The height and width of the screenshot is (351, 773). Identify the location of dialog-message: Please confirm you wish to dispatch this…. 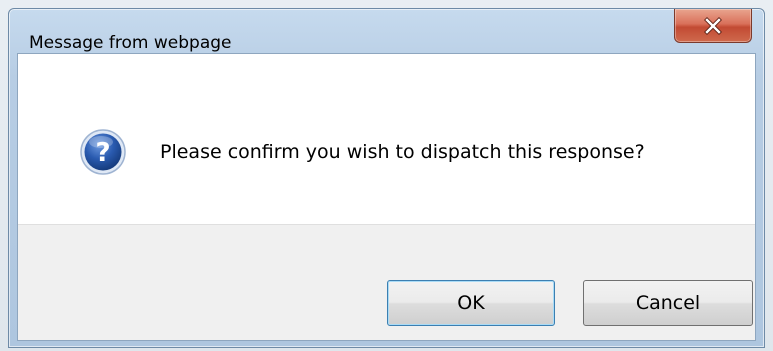
(402, 152).